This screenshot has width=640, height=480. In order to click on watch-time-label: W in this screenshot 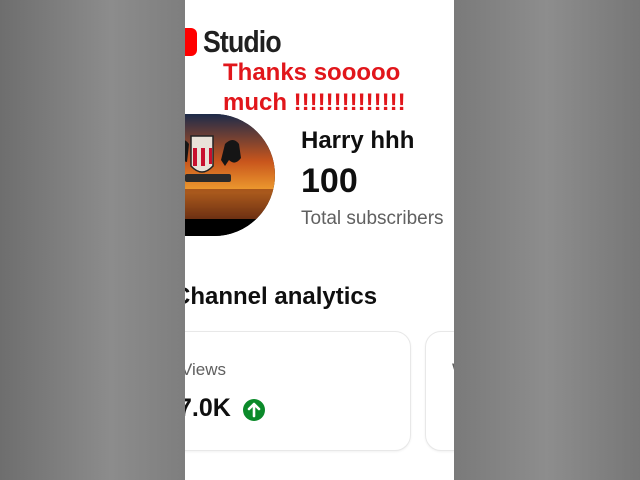, I will do `click(453, 370)`.